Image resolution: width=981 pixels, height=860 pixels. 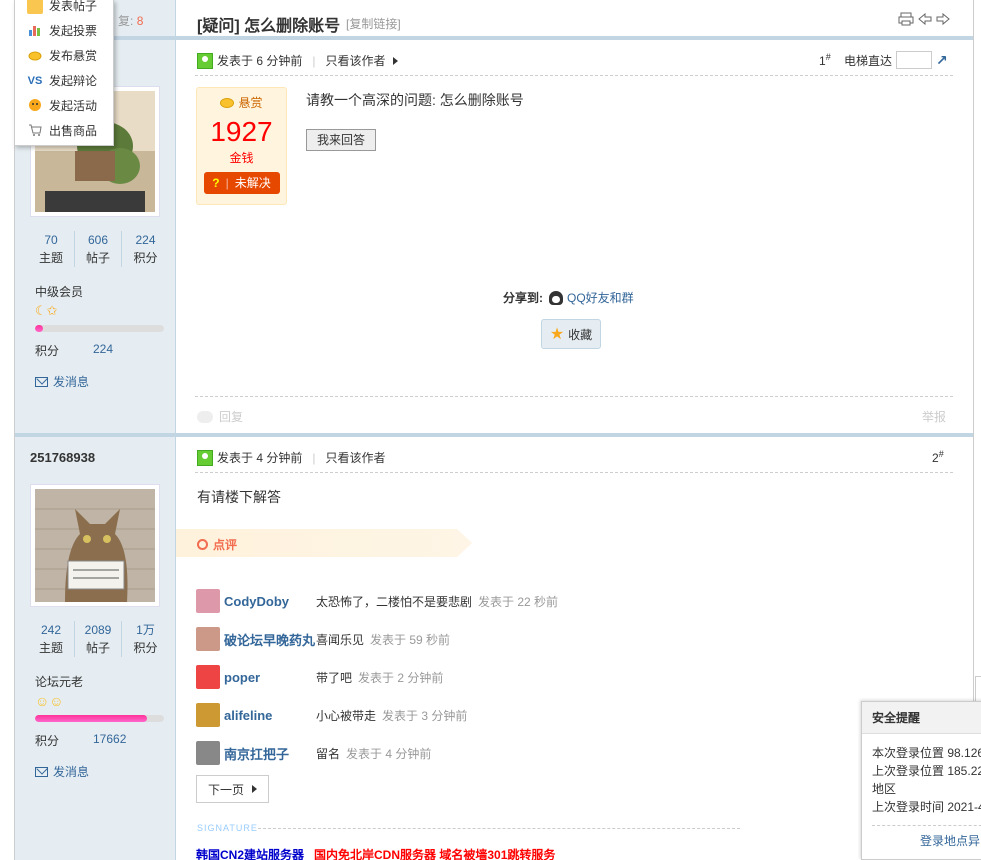 I want to click on copy-link: [复制链接], so click(x=373, y=23).